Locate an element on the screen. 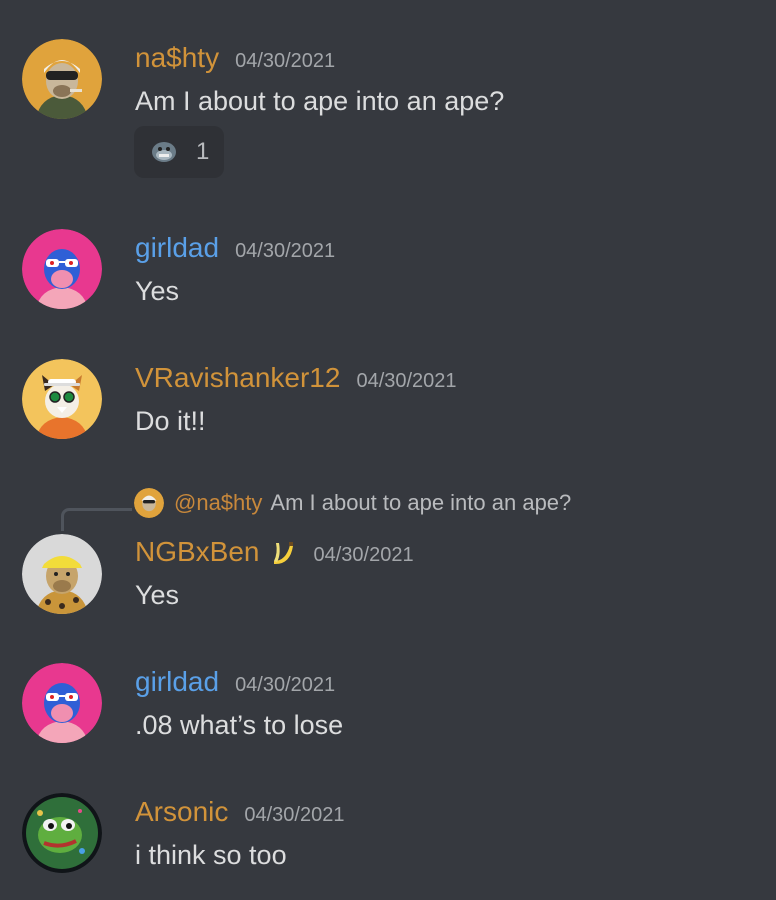 The height and width of the screenshot is (900, 776). message-text: Do it!! is located at coordinates (170, 421).